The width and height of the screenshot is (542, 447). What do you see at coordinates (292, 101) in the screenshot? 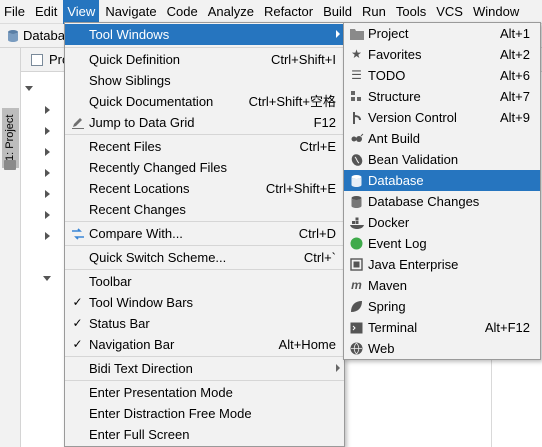
I see `shortcut-label: Ctrl+Shift+空格` at bounding box center [292, 101].